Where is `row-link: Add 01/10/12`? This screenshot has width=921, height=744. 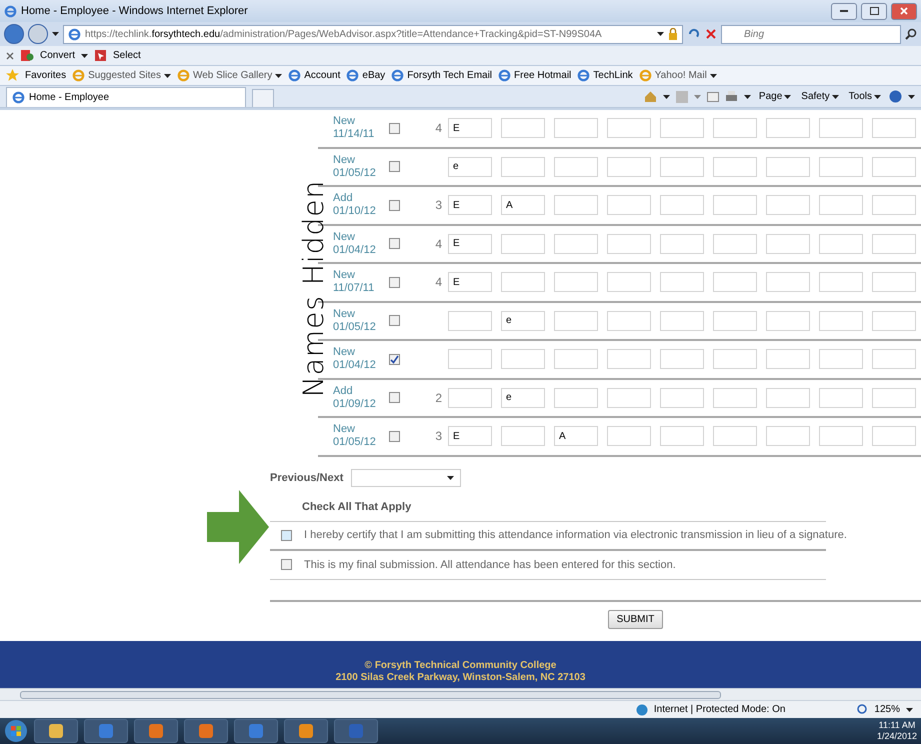
row-link: Add 01/10/12 is located at coordinates (361, 205).